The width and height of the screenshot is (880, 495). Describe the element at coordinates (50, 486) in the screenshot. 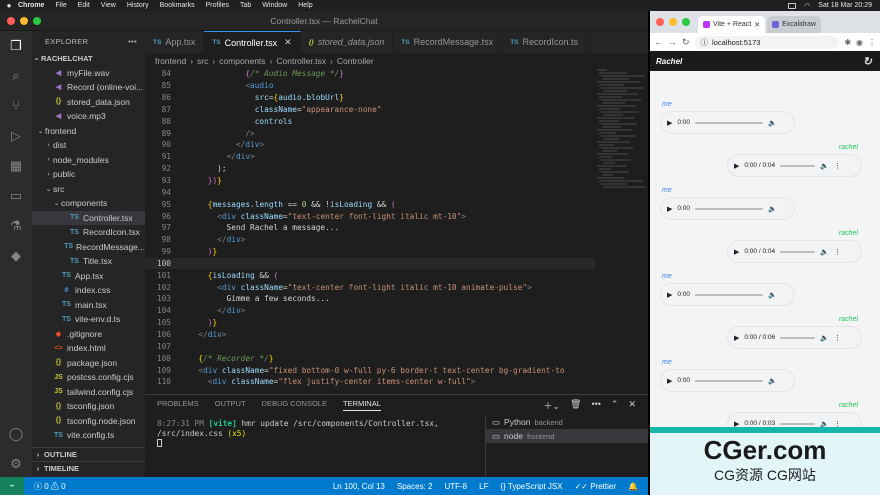

I see `problems-status: ⓧ 0 ⚠ 0` at that location.